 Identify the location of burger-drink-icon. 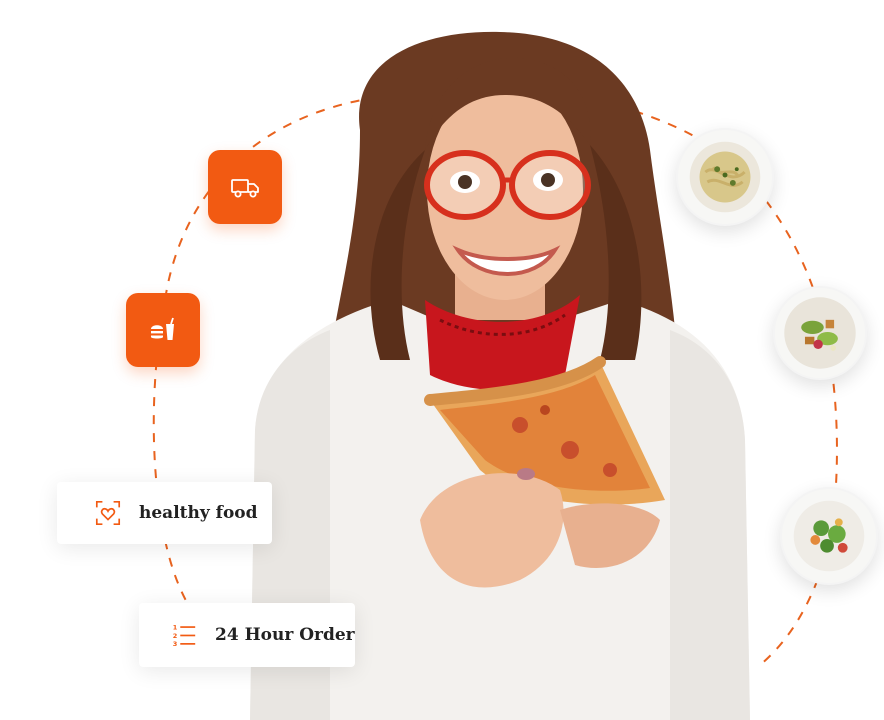
(162, 328).